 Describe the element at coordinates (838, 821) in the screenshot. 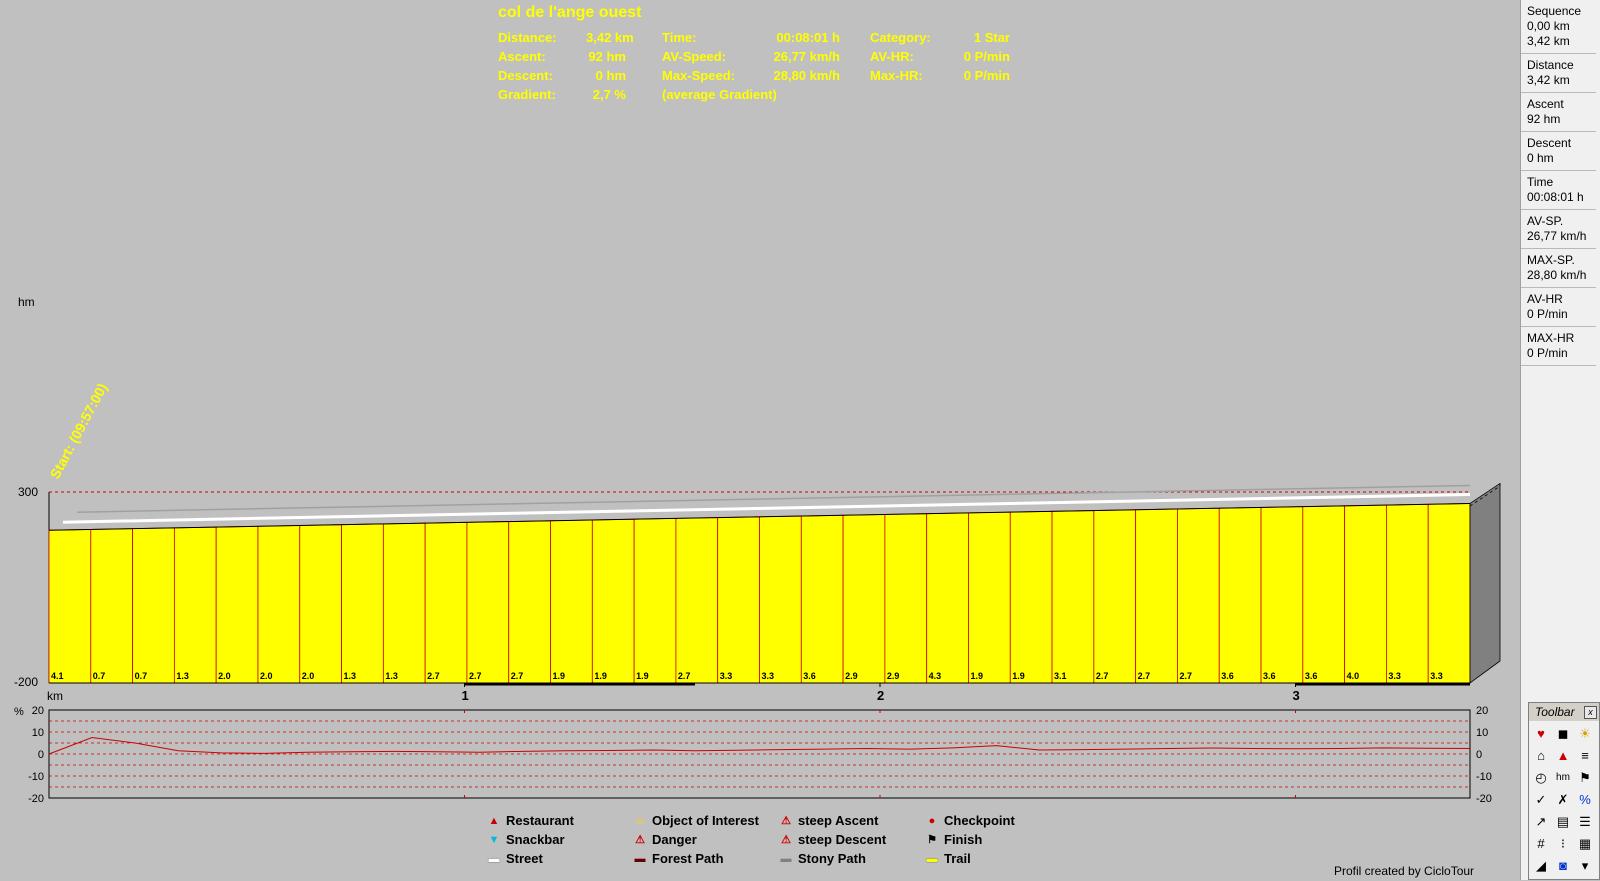

I see `legend-label: steep Ascent` at that location.